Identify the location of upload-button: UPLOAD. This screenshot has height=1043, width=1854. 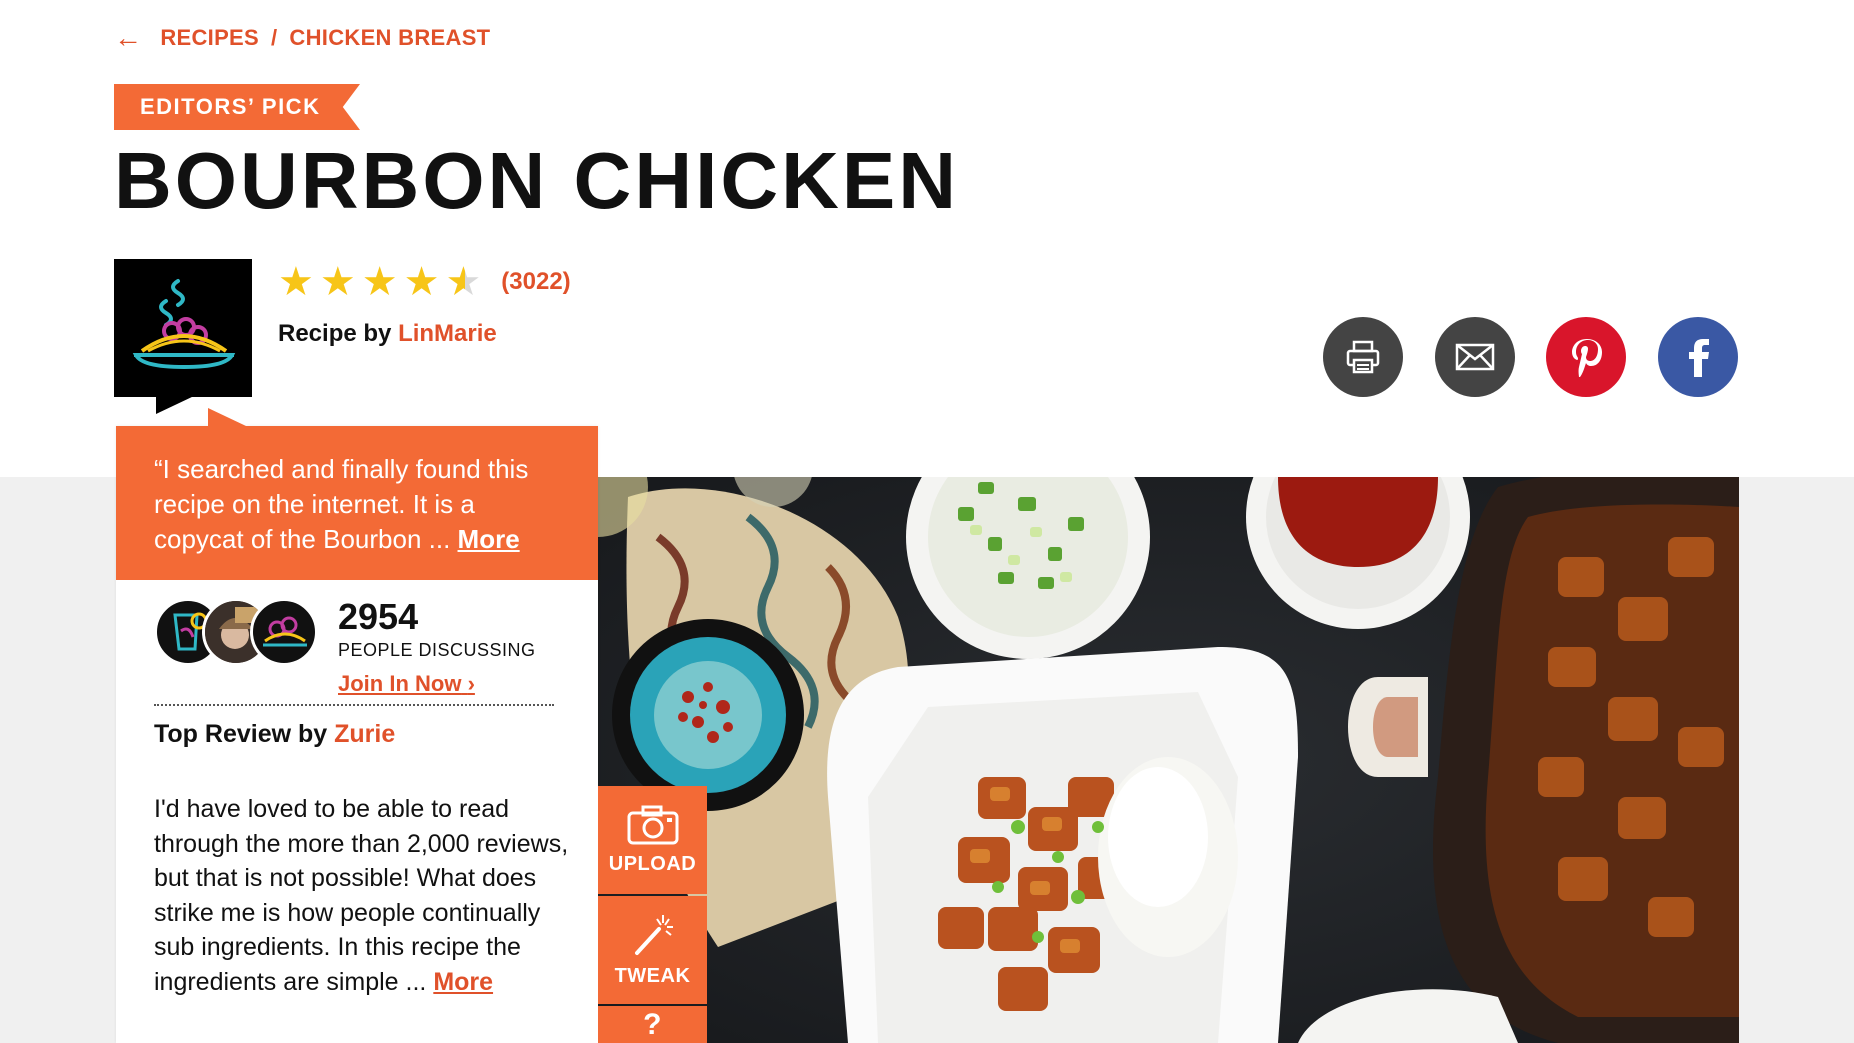
(652, 840).